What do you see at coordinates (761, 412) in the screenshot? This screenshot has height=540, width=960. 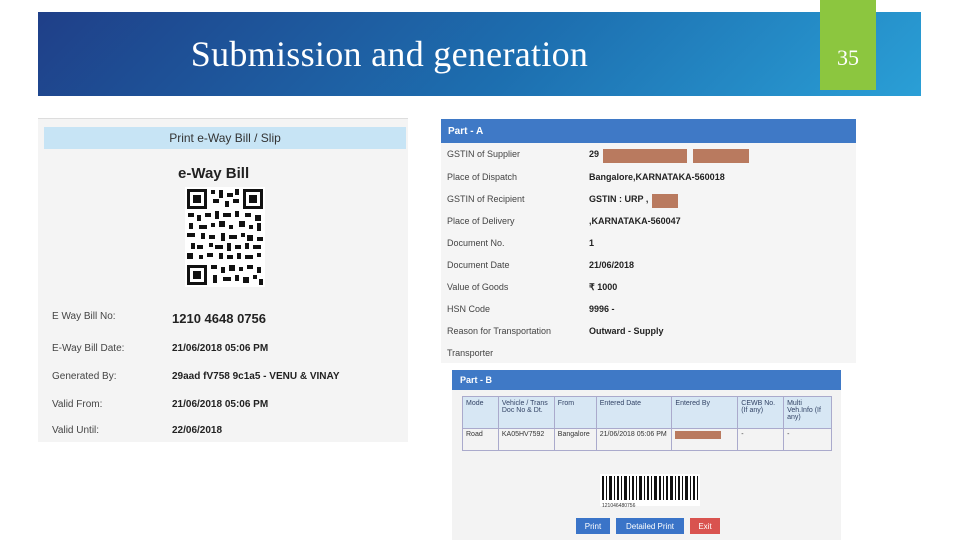 I see `column-header: CEWB No. (If any)` at bounding box center [761, 412].